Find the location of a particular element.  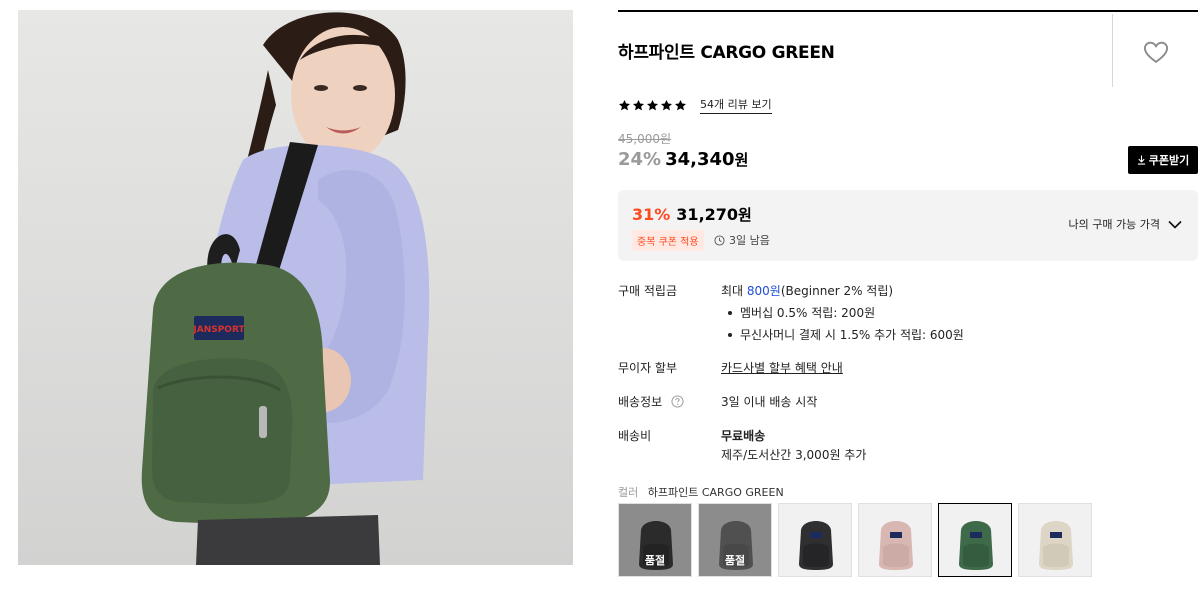

currency-unit: 원 is located at coordinates (741, 160).